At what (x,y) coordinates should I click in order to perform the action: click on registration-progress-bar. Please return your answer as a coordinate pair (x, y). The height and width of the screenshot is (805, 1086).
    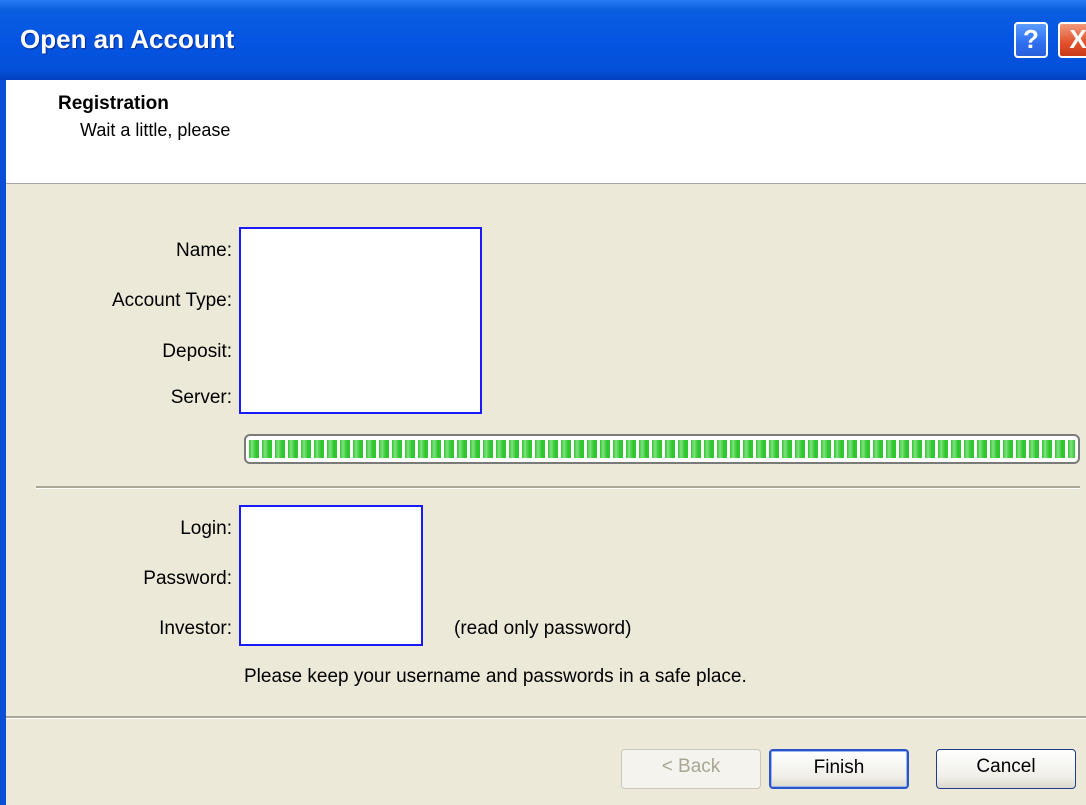
    Looking at the image, I should click on (662, 449).